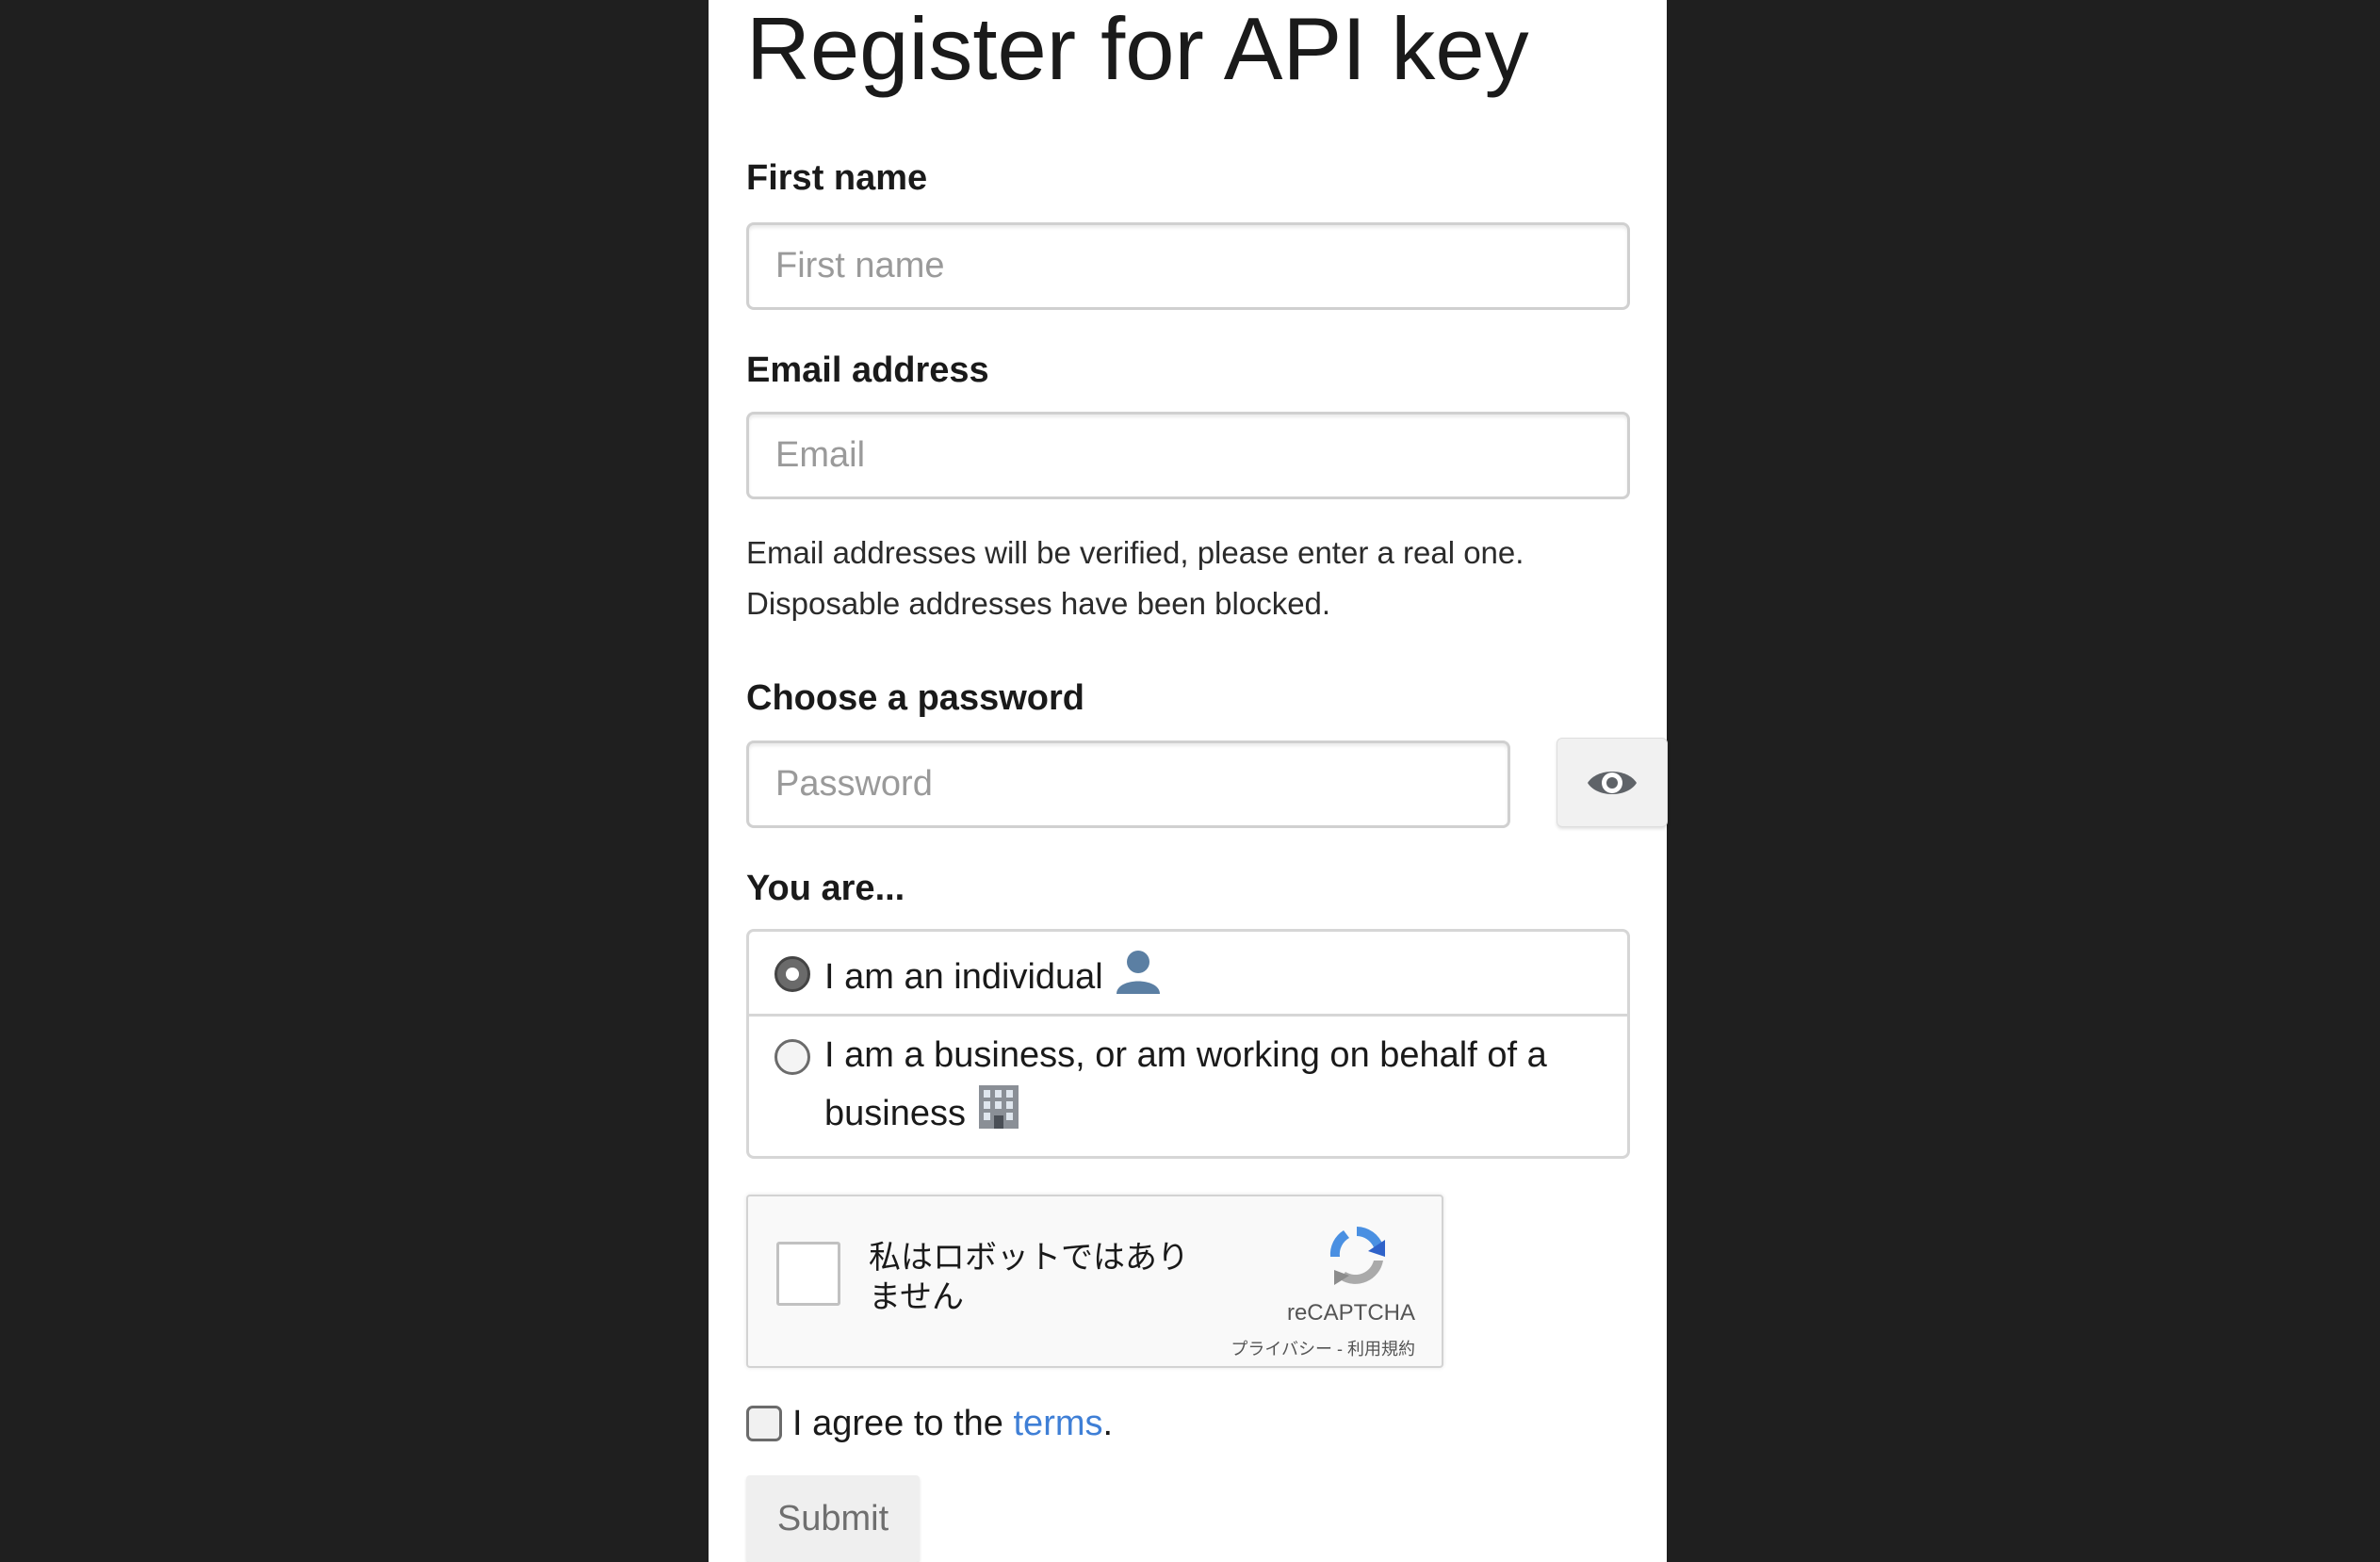  What do you see at coordinates (1138, 979) in the screenshot?
I see `person-silhouette-icon` at bounding box center [1138, 979].